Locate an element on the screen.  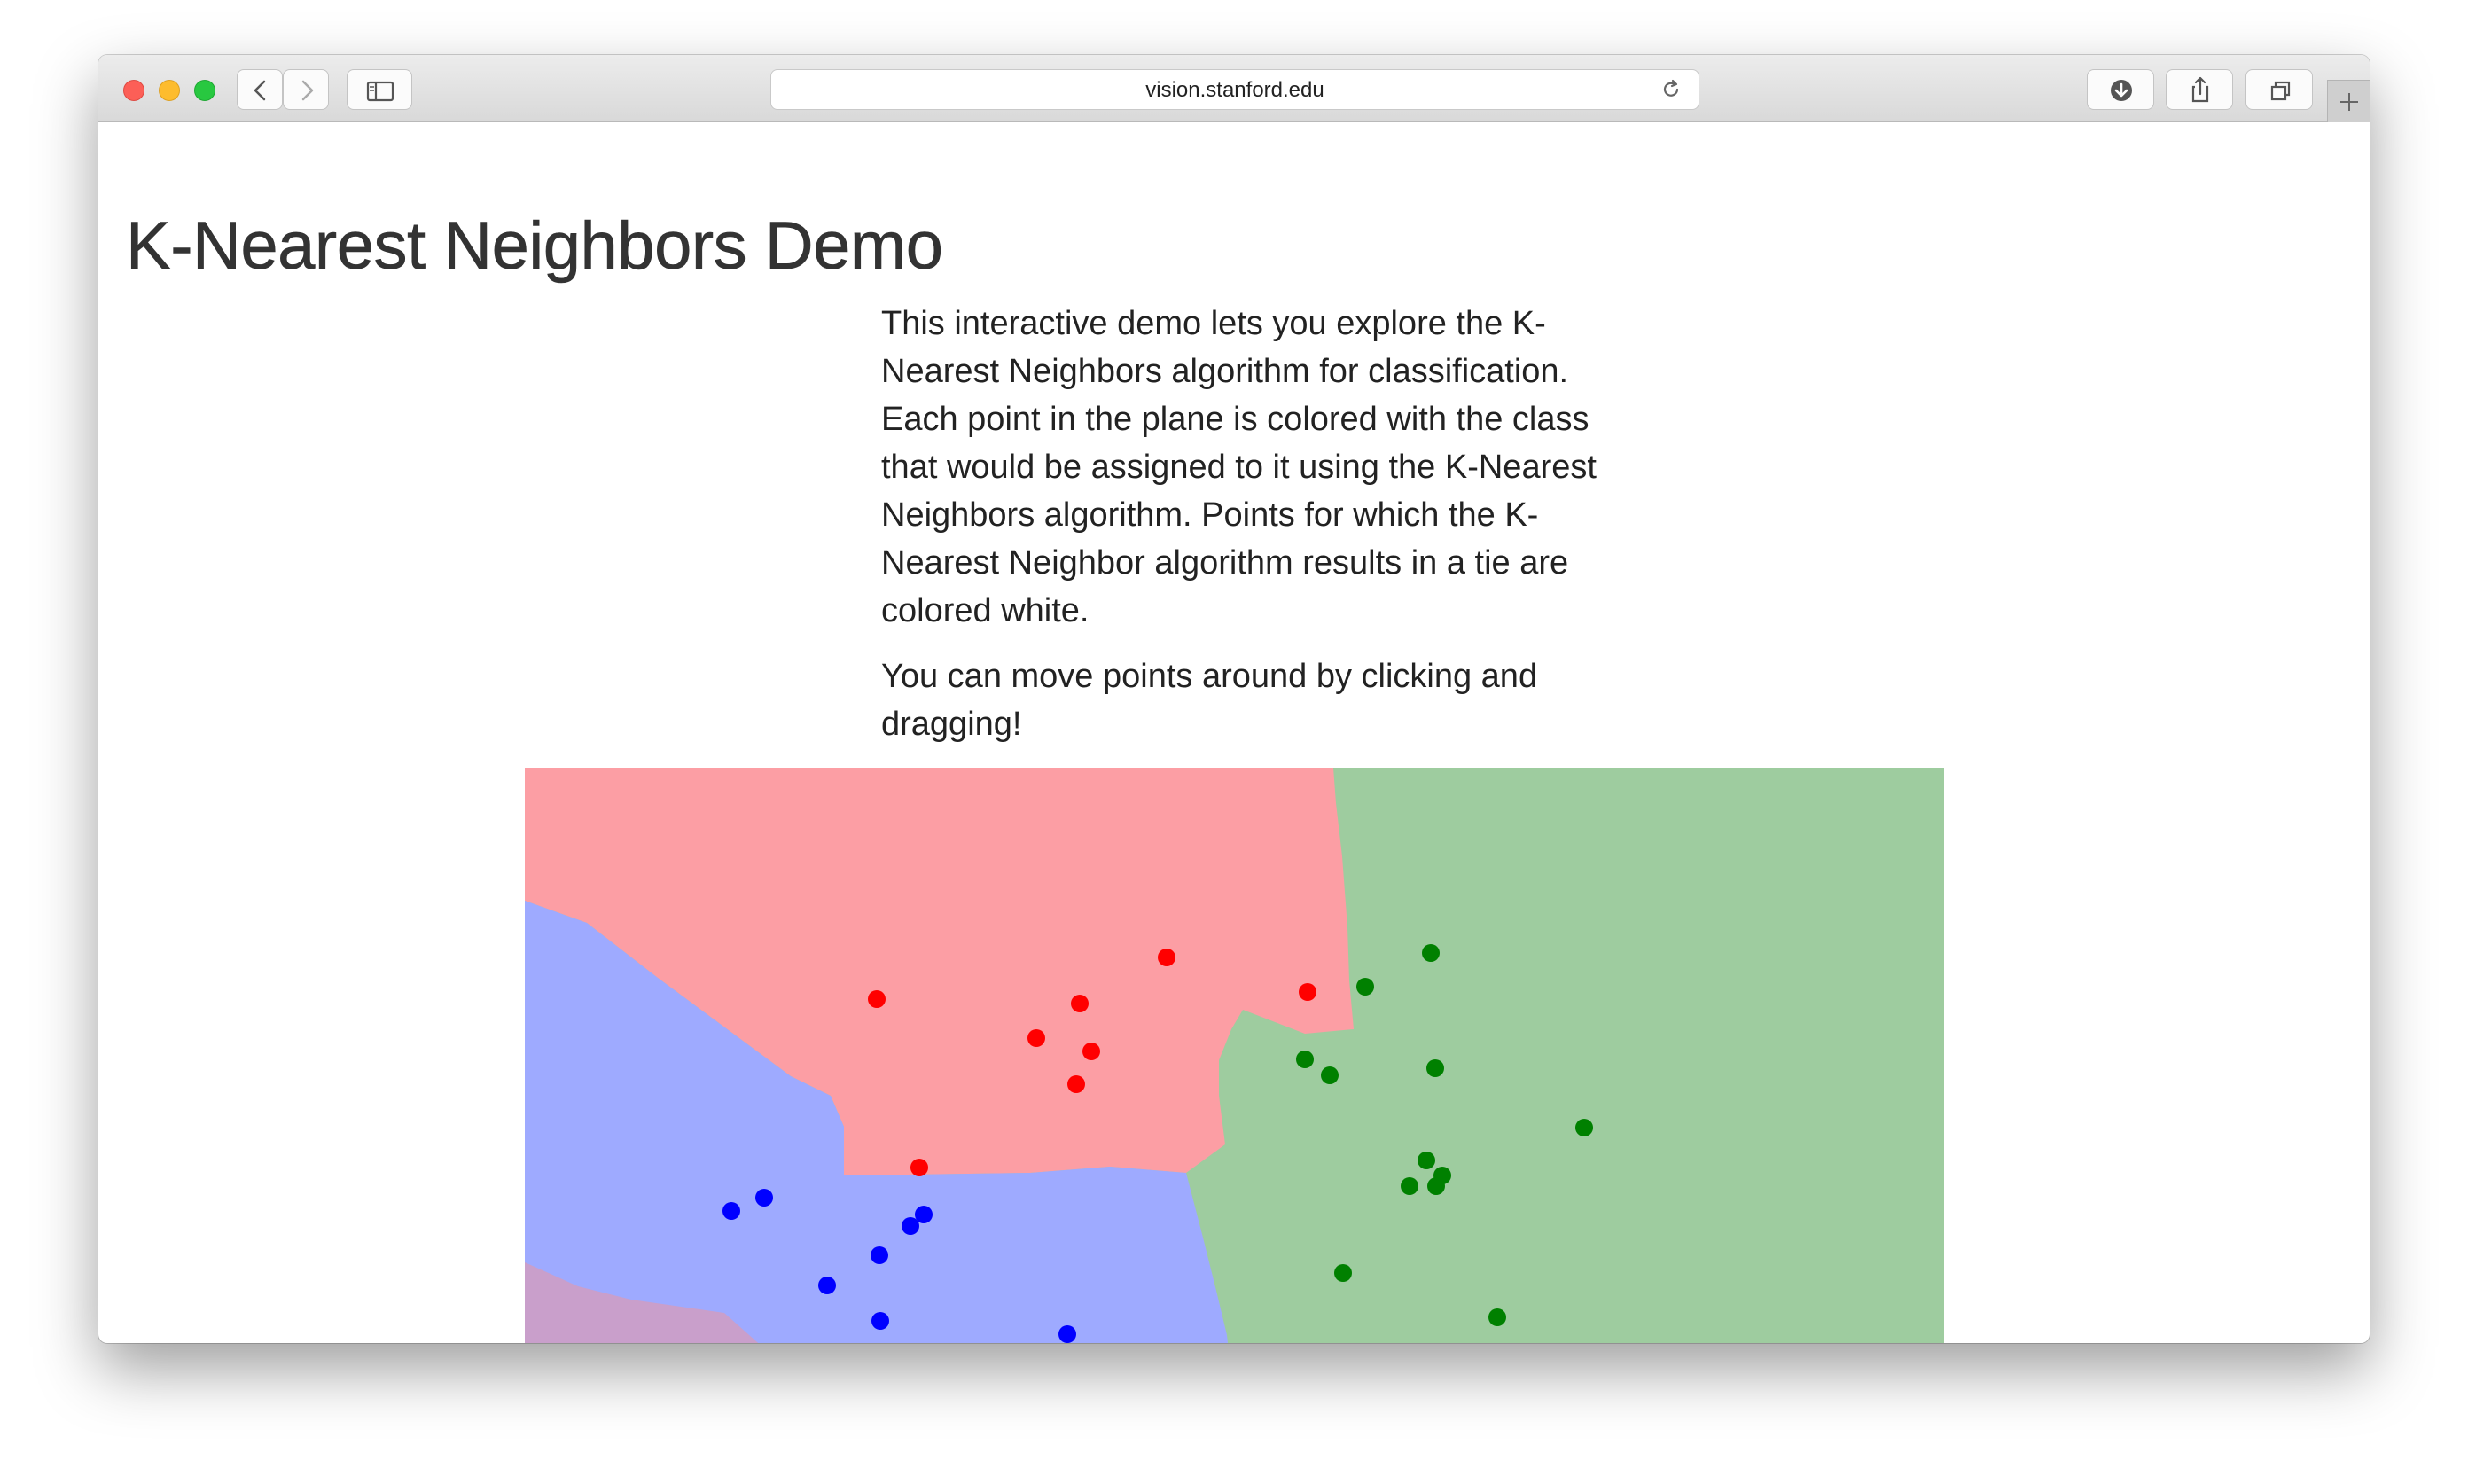
sidebar-icon is located at coordinates (380, 91).